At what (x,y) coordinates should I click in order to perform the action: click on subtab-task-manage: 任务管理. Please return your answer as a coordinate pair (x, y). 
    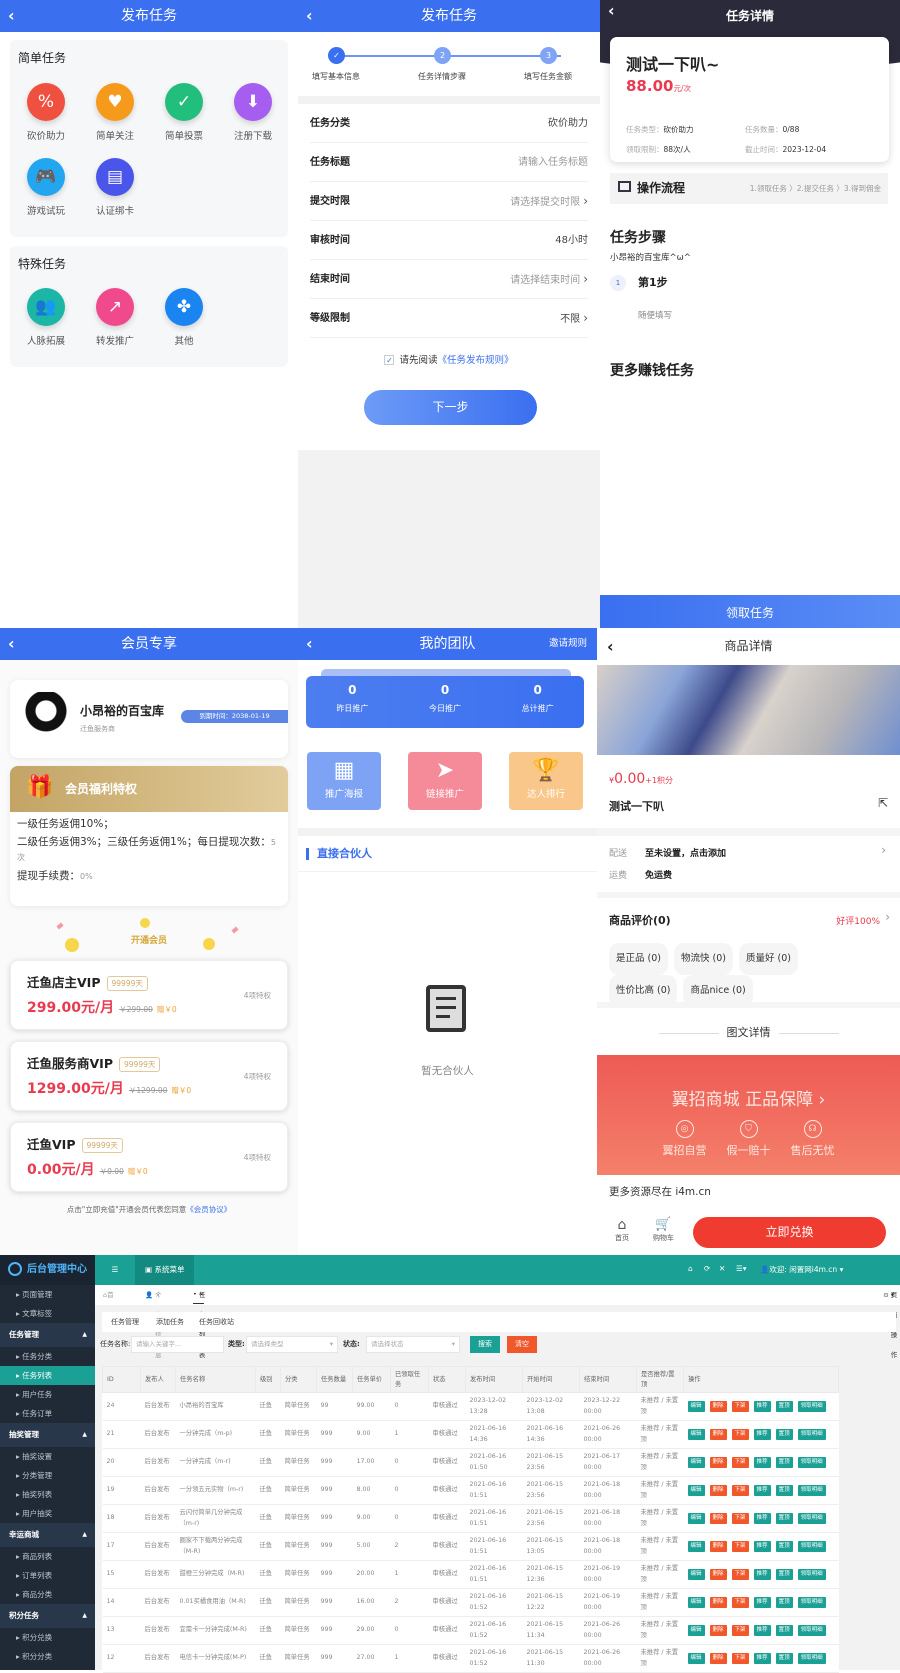
    Looking at the image, I should click on (125, 1322).